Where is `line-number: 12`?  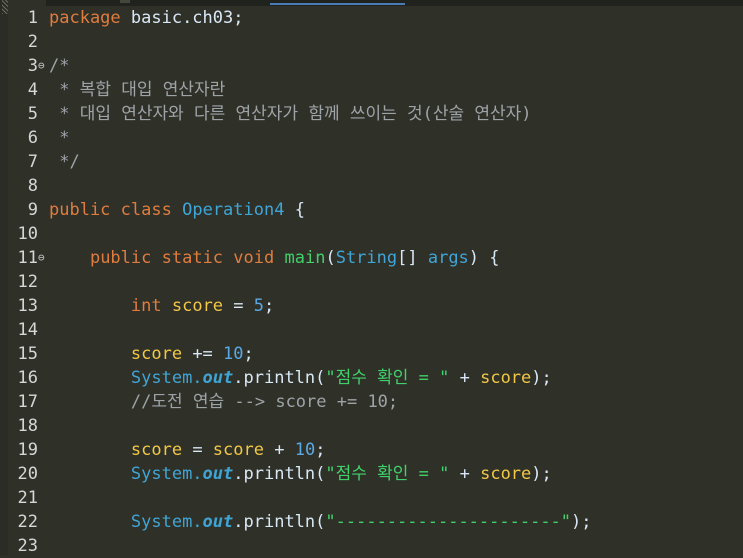 line-number: 12 is located at coordinates (27, 282).